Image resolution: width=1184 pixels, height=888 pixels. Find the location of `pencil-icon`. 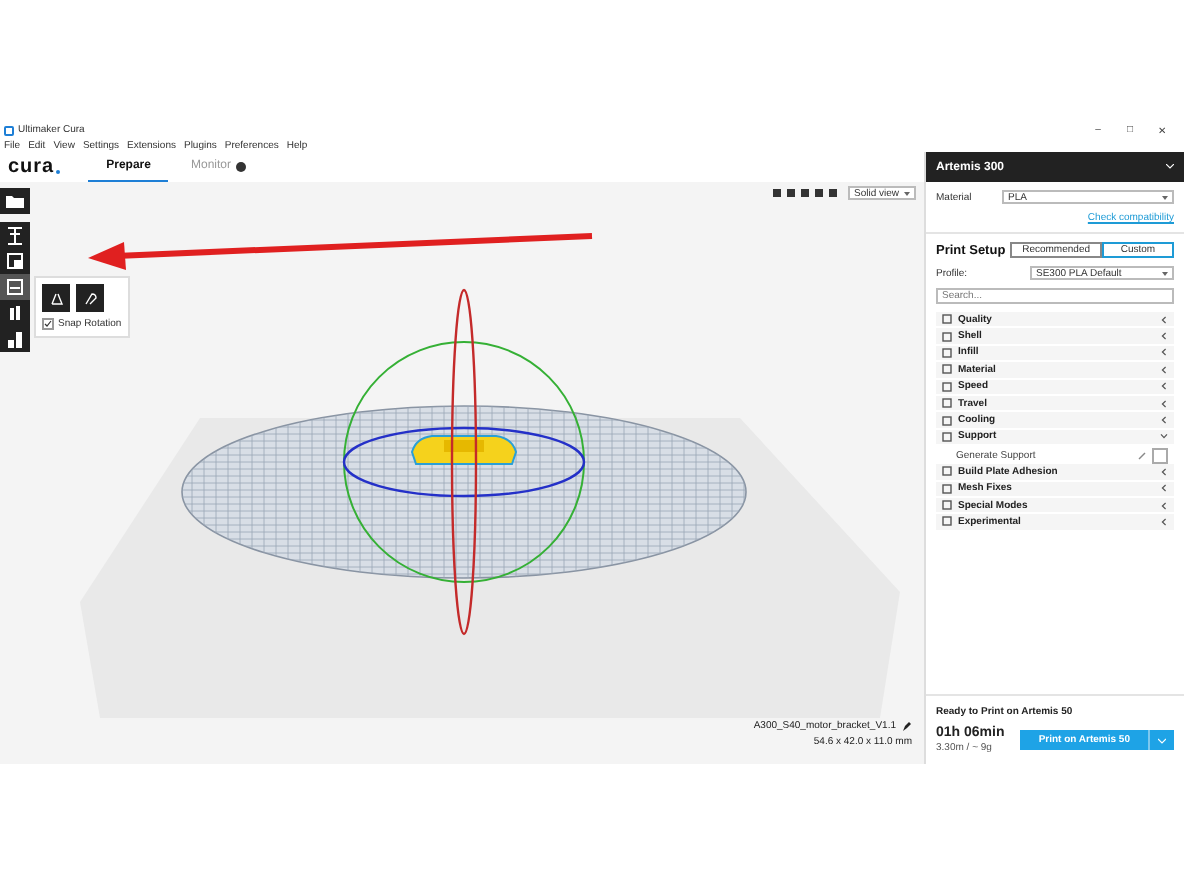

pencil-icon is located at coordinates (907, 726).